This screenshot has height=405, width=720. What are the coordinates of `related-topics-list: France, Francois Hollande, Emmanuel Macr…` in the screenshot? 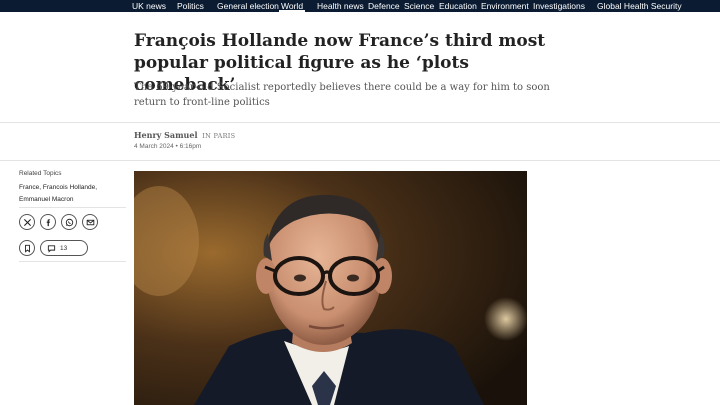 It's located at (58, 193).